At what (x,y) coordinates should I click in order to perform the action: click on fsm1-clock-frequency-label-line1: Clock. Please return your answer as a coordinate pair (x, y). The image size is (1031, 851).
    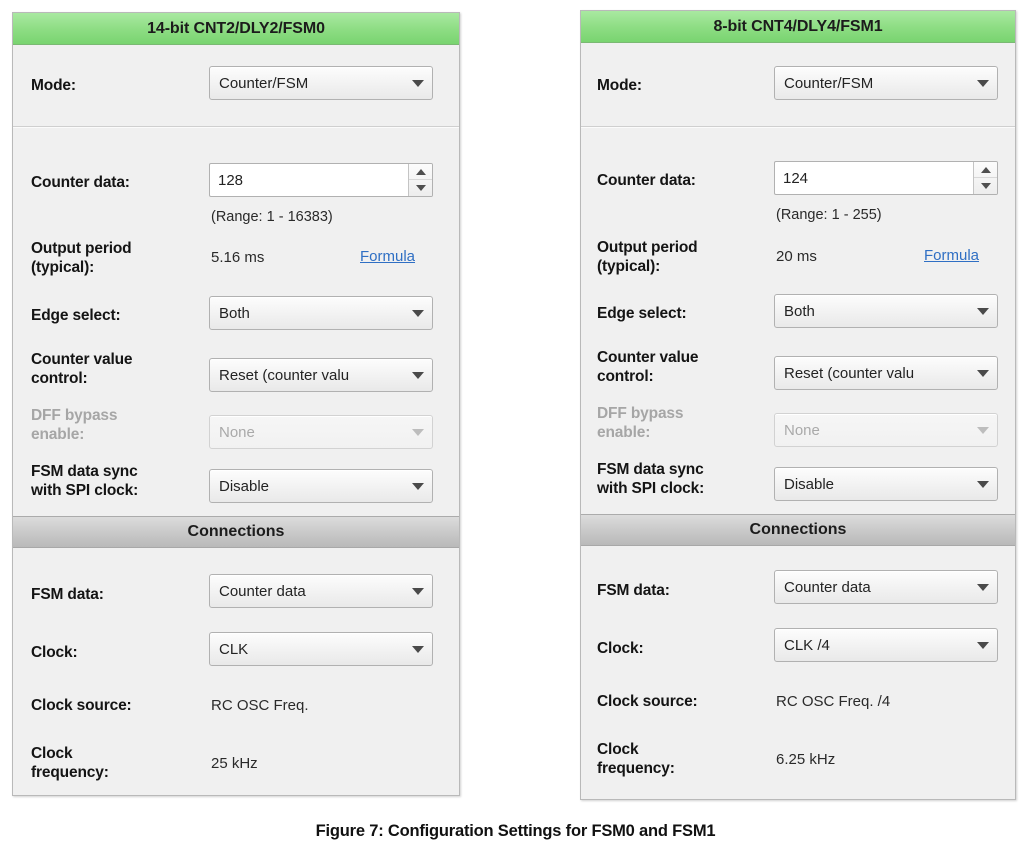
    Looking at the image, I should click on (618, 749).